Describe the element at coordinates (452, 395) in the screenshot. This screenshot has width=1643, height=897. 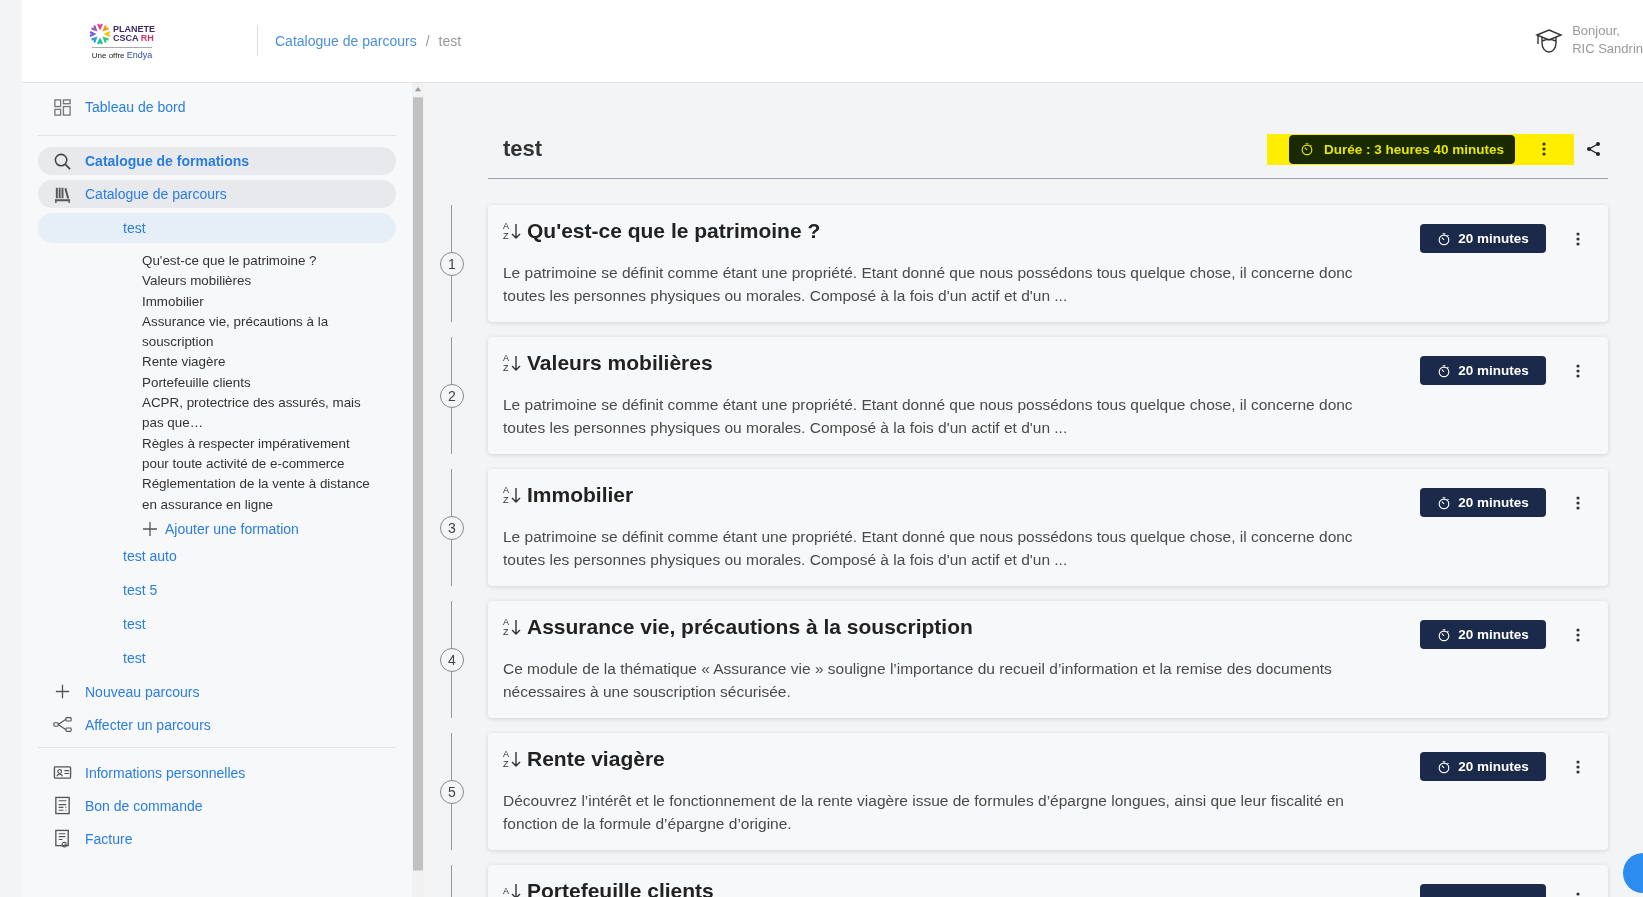
I see `step-number: 2` at that location.